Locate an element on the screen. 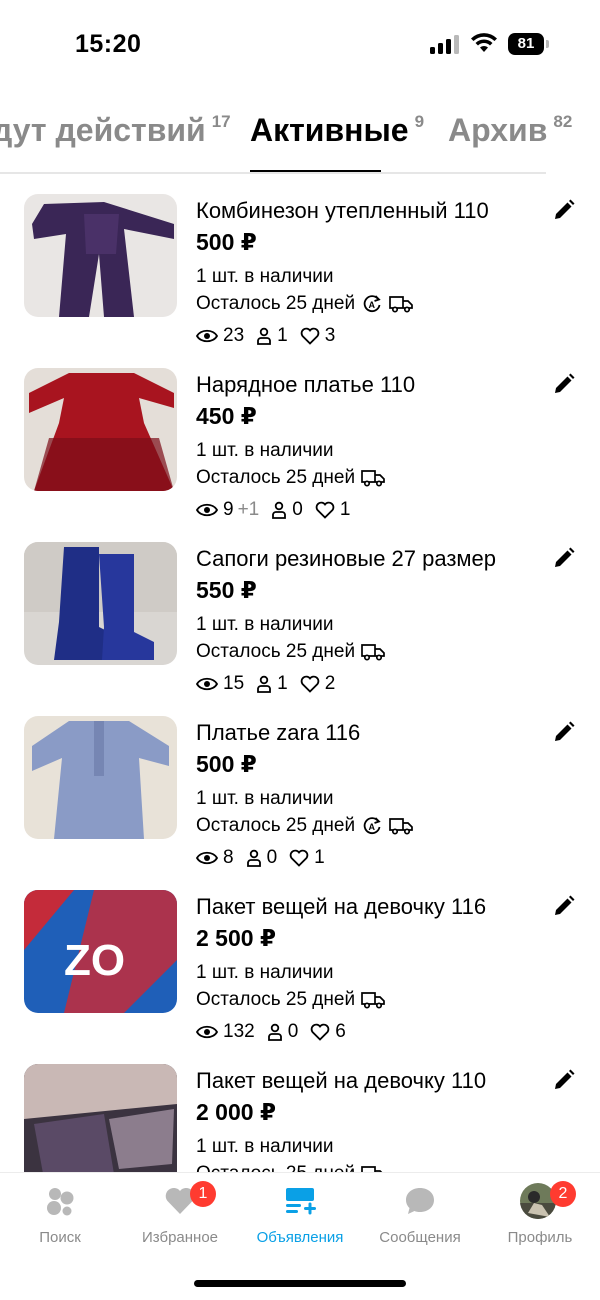 Image resolution: width=600 pixels, height=1300 pixels. listing-title: Пакет вещей на девочку 116 is located at coordinates (341, 907).